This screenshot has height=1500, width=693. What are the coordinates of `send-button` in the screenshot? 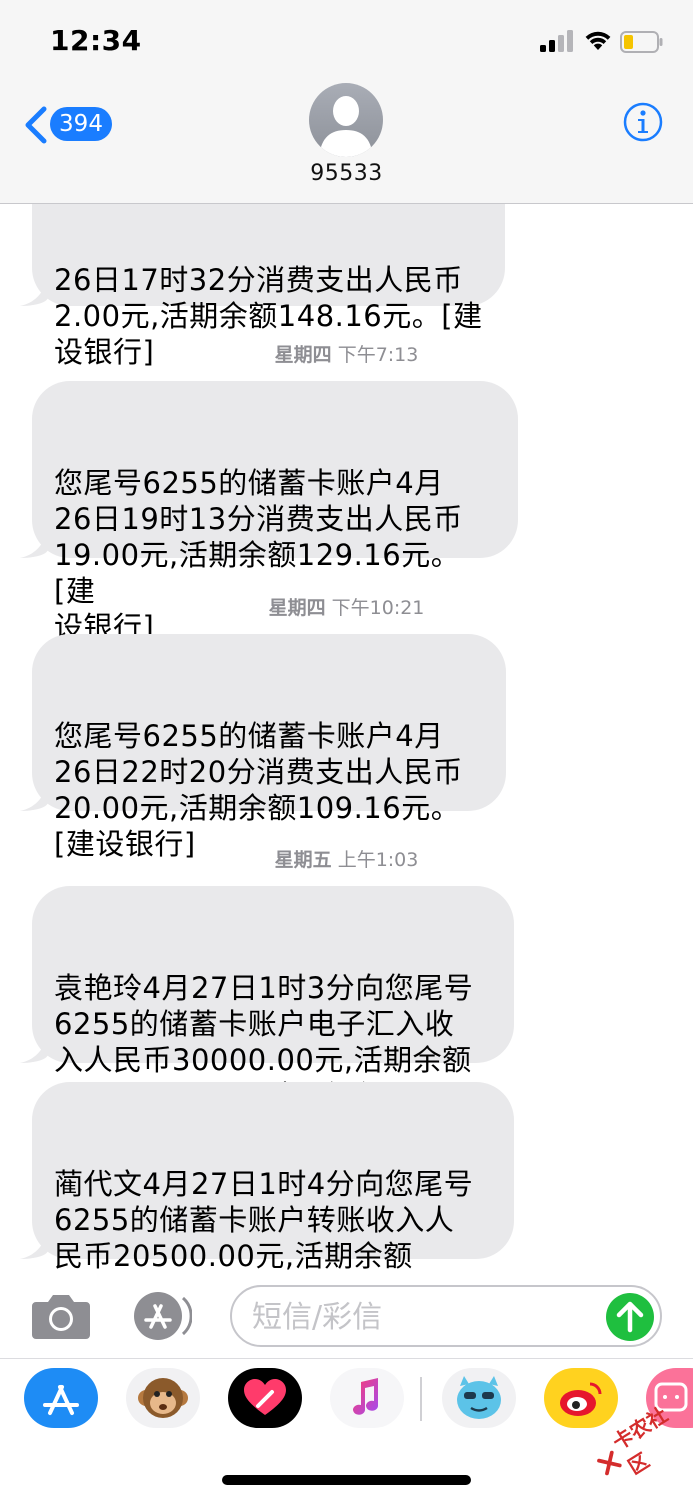 It's located at (630, 1317).